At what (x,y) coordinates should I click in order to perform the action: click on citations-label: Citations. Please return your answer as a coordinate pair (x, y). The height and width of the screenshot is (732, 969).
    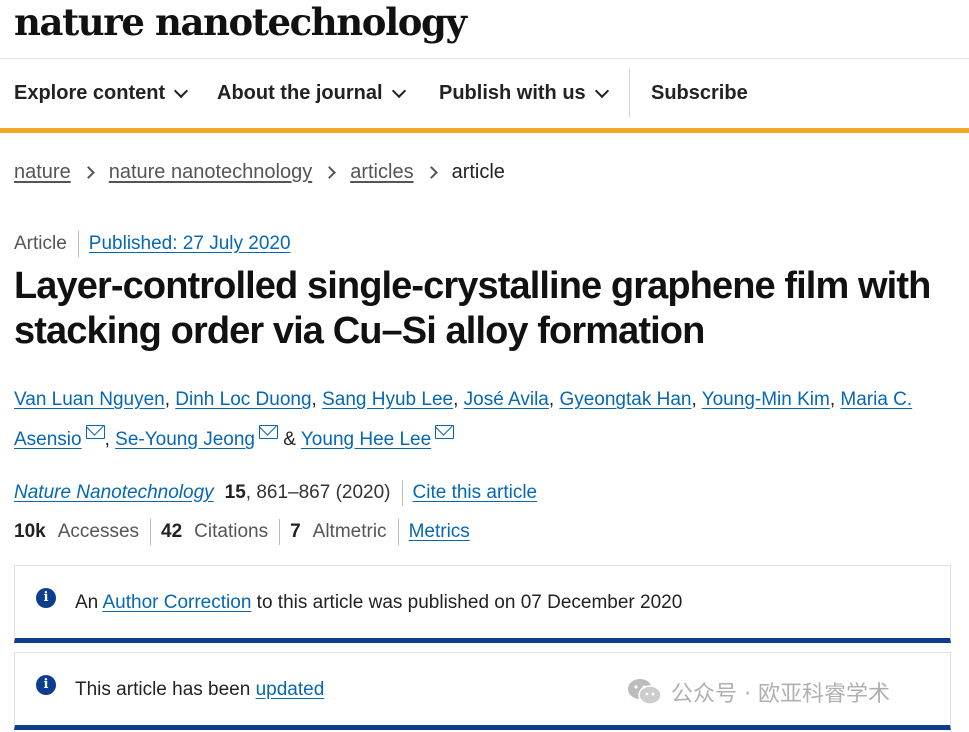
    Looking at the image, I should click on (231, 531).